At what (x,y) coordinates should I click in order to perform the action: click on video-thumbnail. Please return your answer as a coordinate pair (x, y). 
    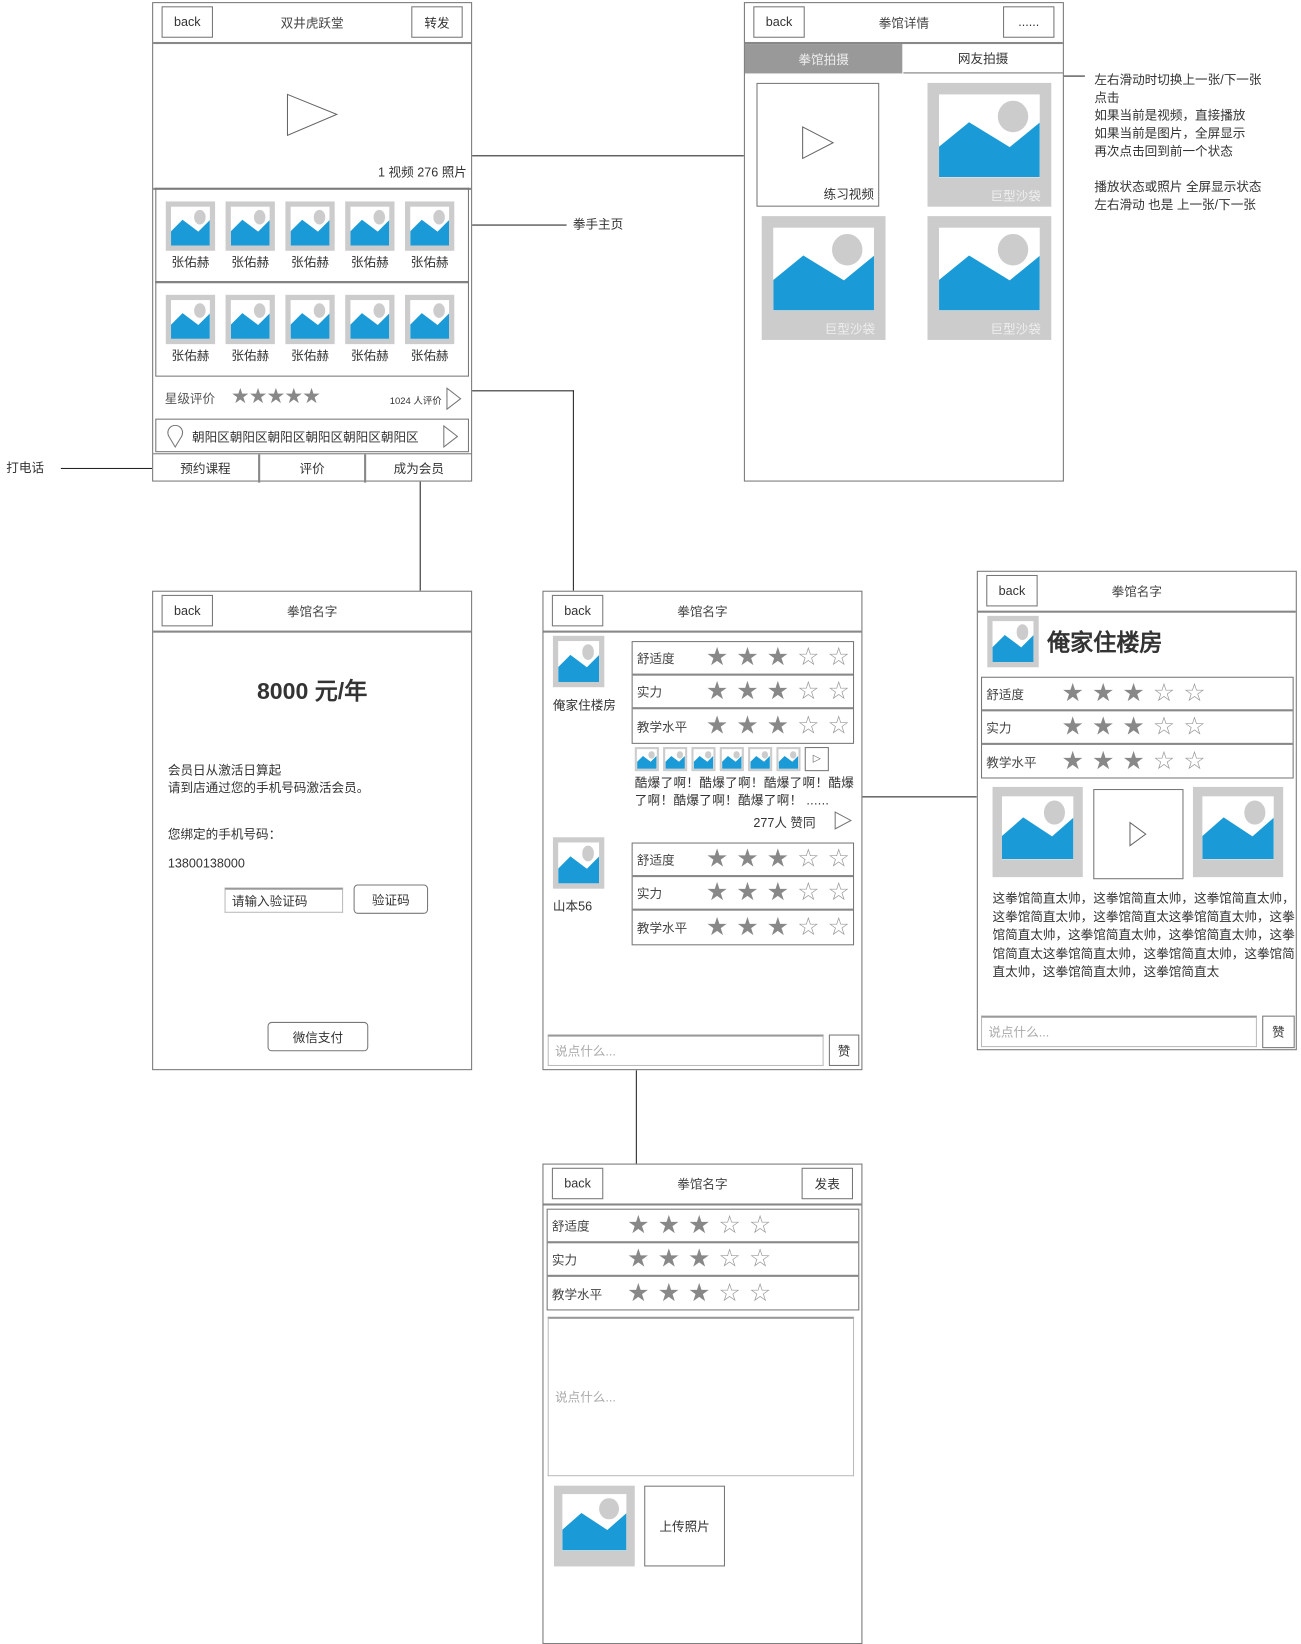
    Looking at the image, I should click on (1138, 834).